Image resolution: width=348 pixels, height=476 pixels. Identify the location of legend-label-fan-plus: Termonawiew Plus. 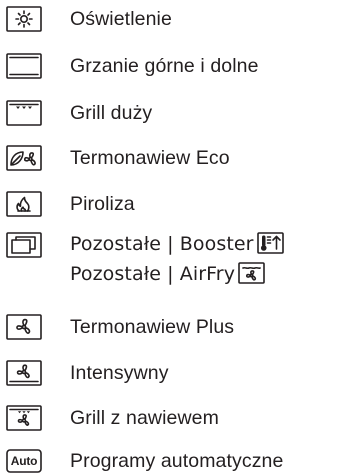
(152, 327).